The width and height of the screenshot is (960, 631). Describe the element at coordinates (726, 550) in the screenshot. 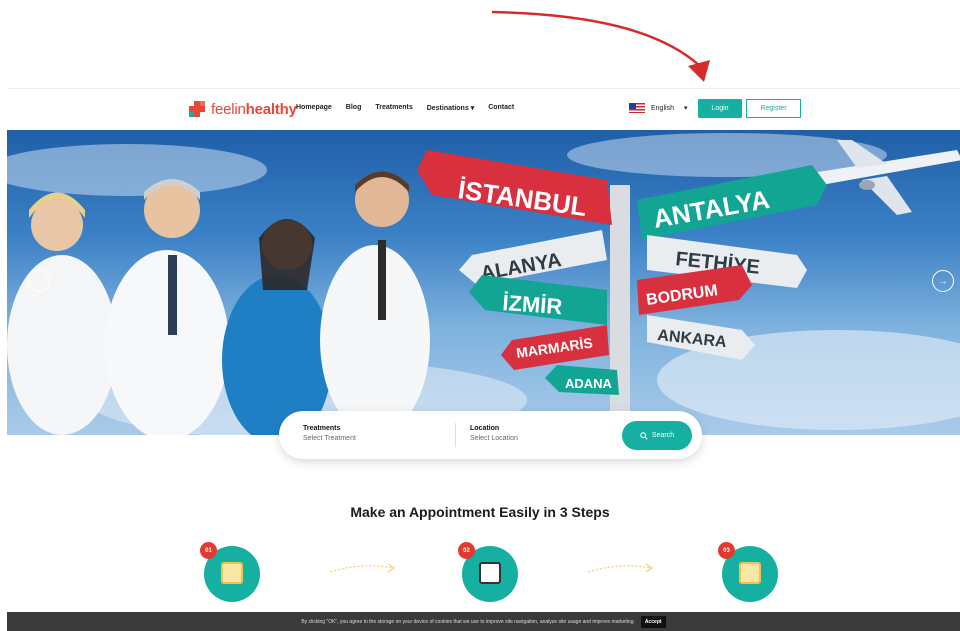

I see `step-number: 03` at that location.